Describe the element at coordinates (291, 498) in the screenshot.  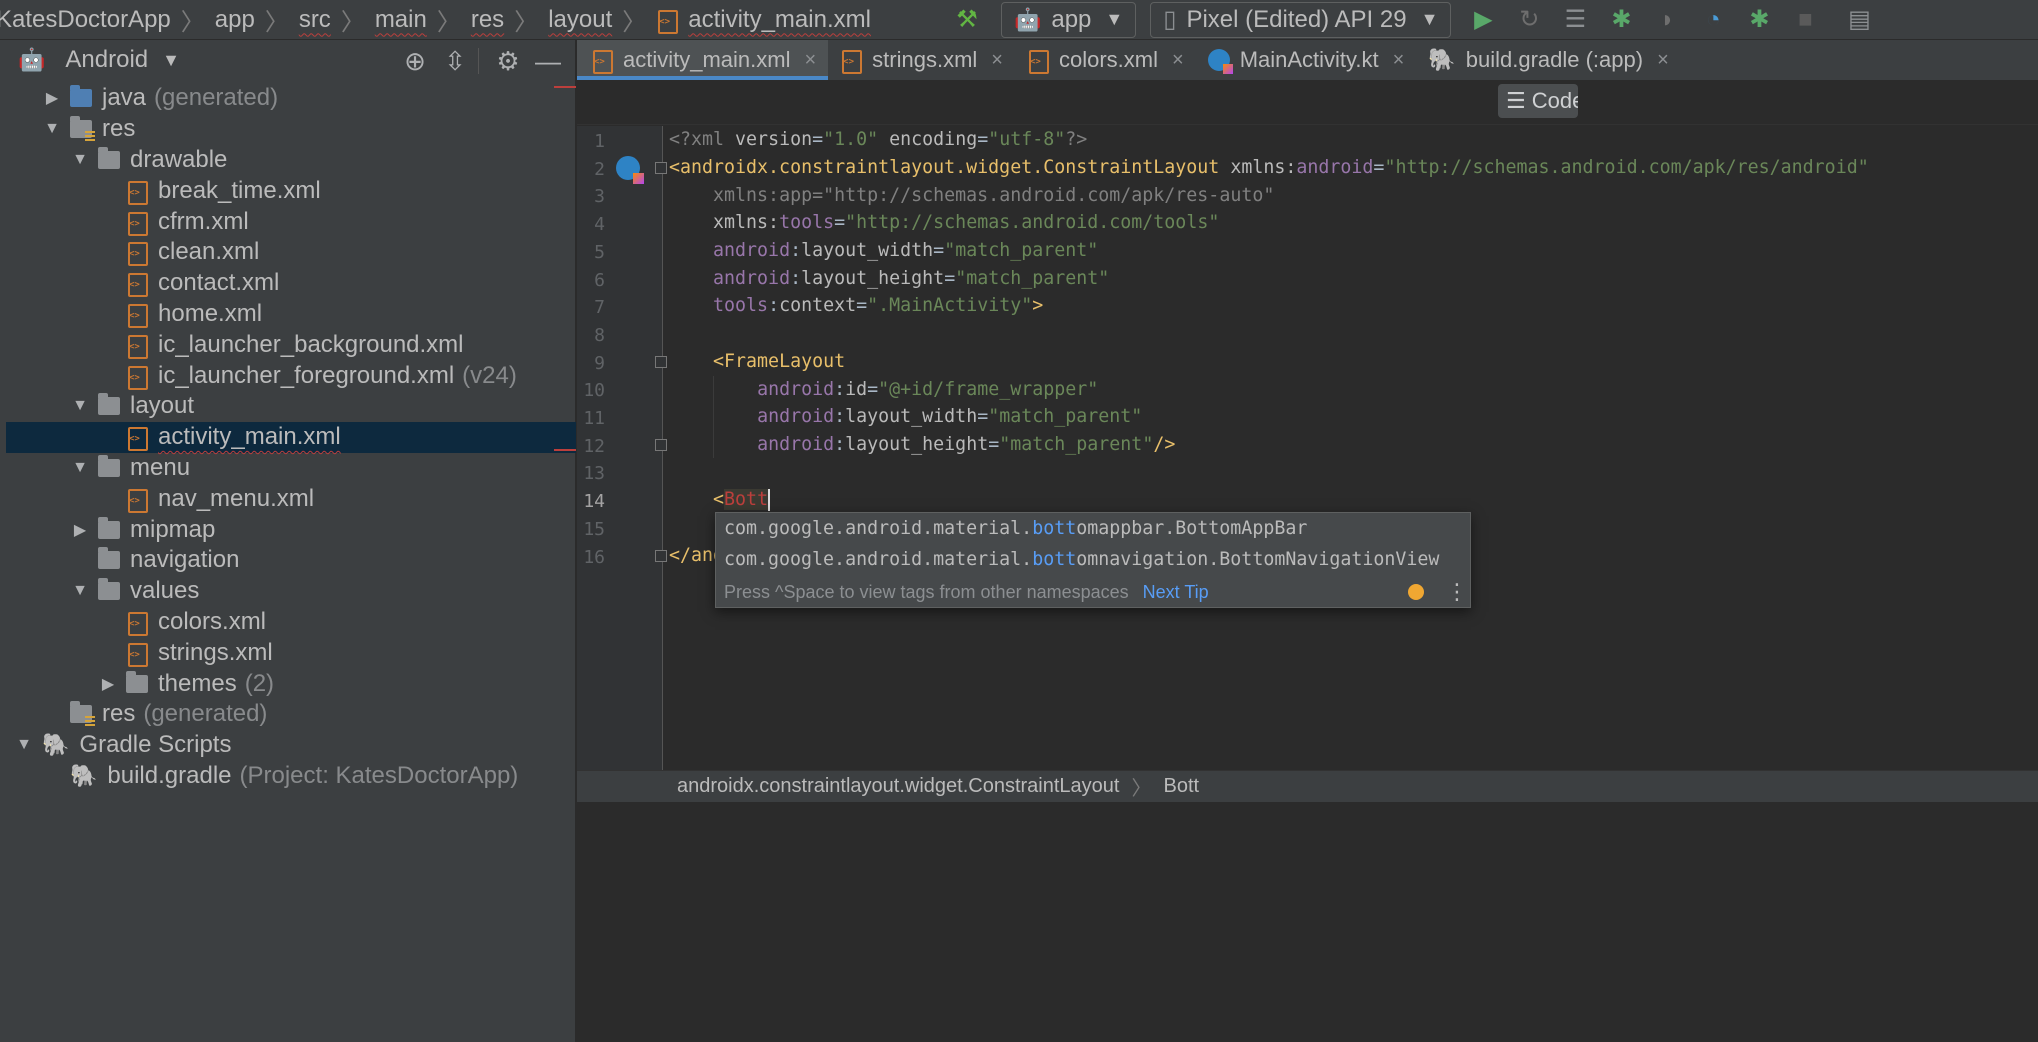
I see `tree-item: nav_menu.xml` at that location.